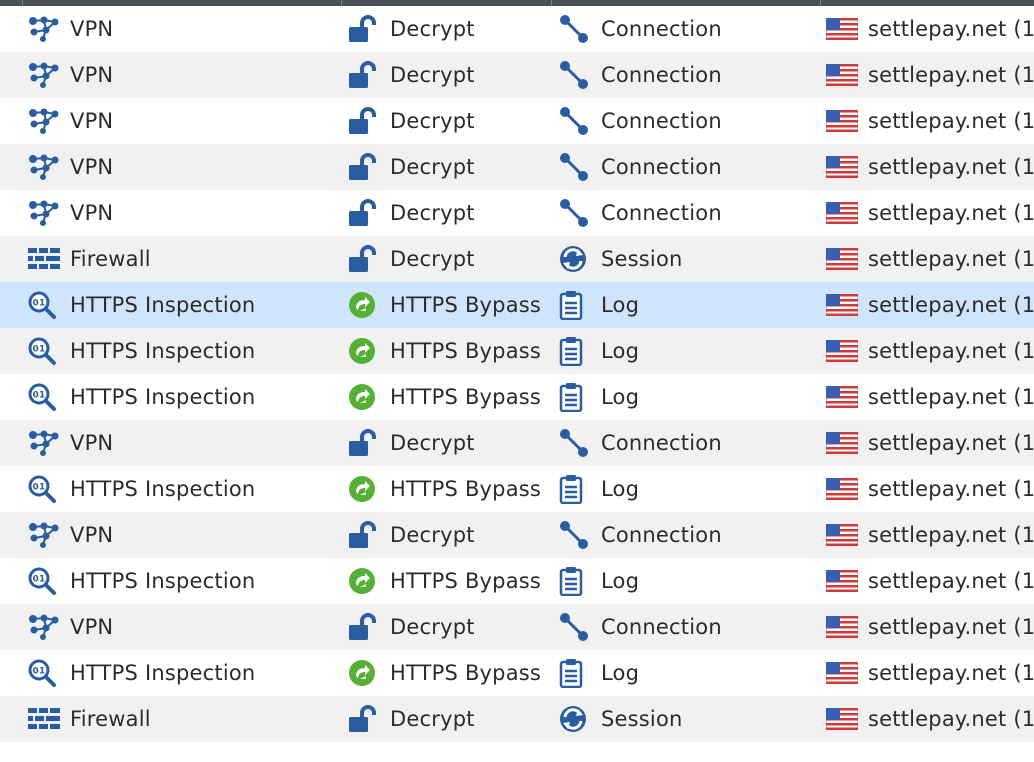  What do you see at coordinates (621, 259) in the screenshot?
I see `type-cell: Session` at bounding box center [621, 259].